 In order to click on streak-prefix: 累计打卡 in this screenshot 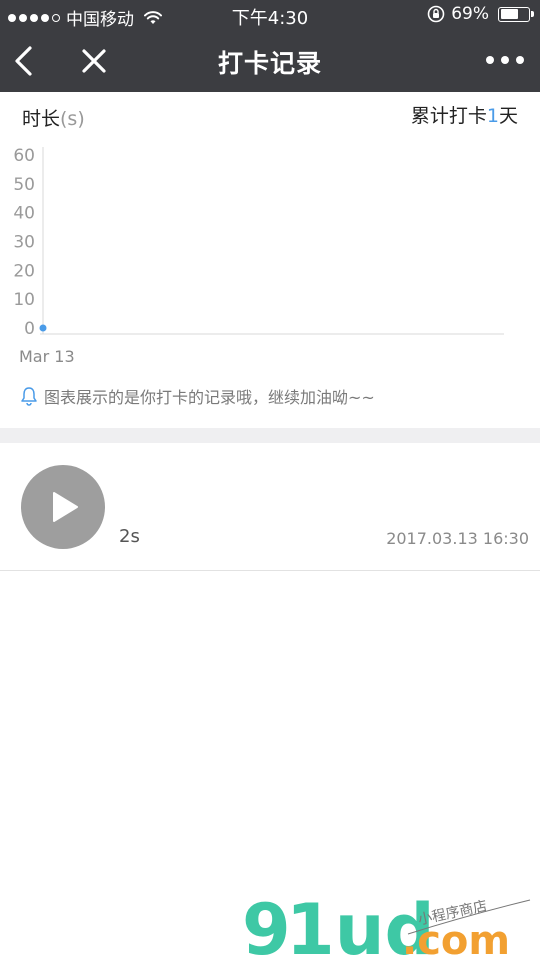, I will do `click(448, 116)`.